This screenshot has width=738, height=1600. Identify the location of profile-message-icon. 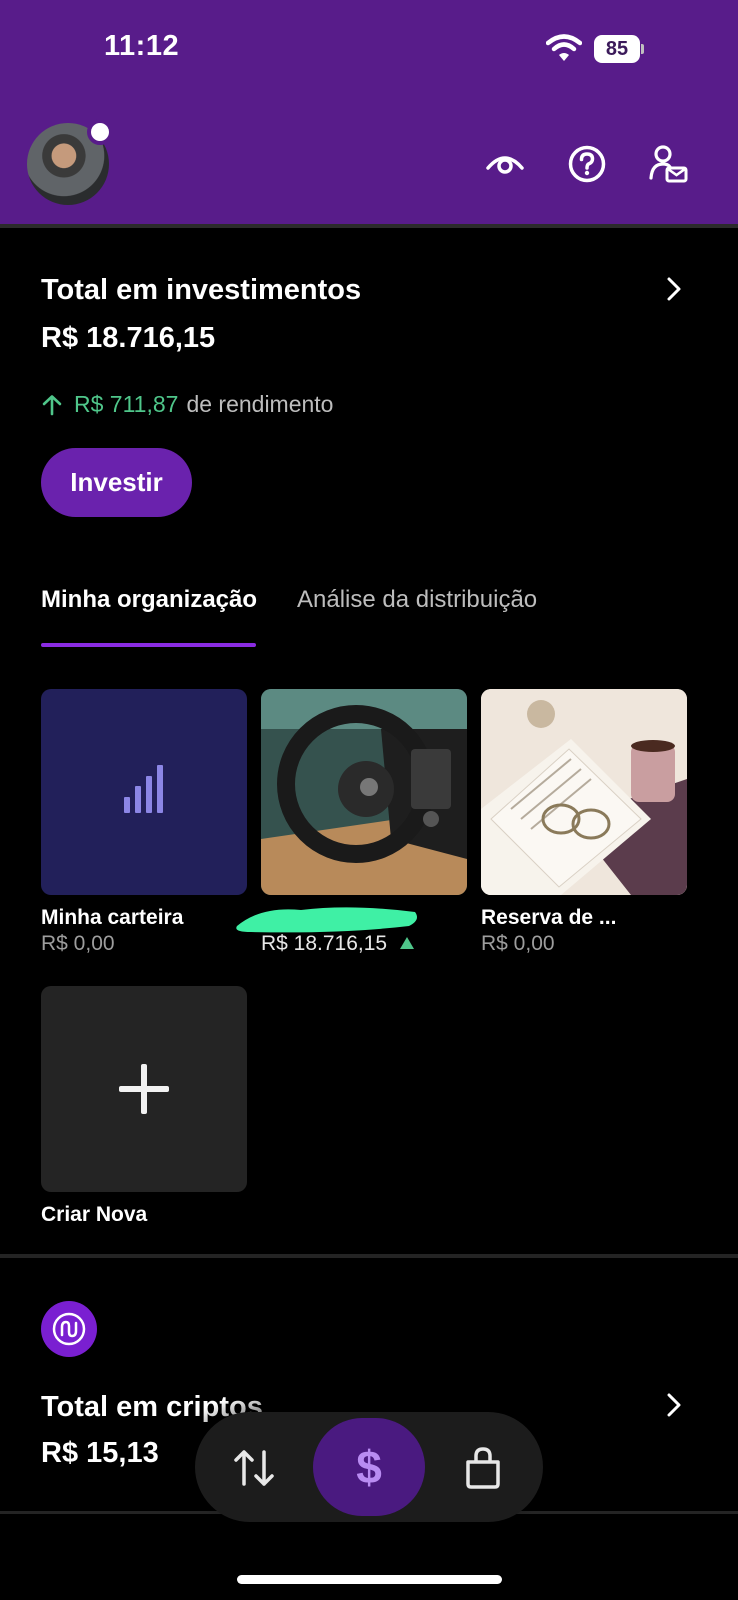
(669, 164).